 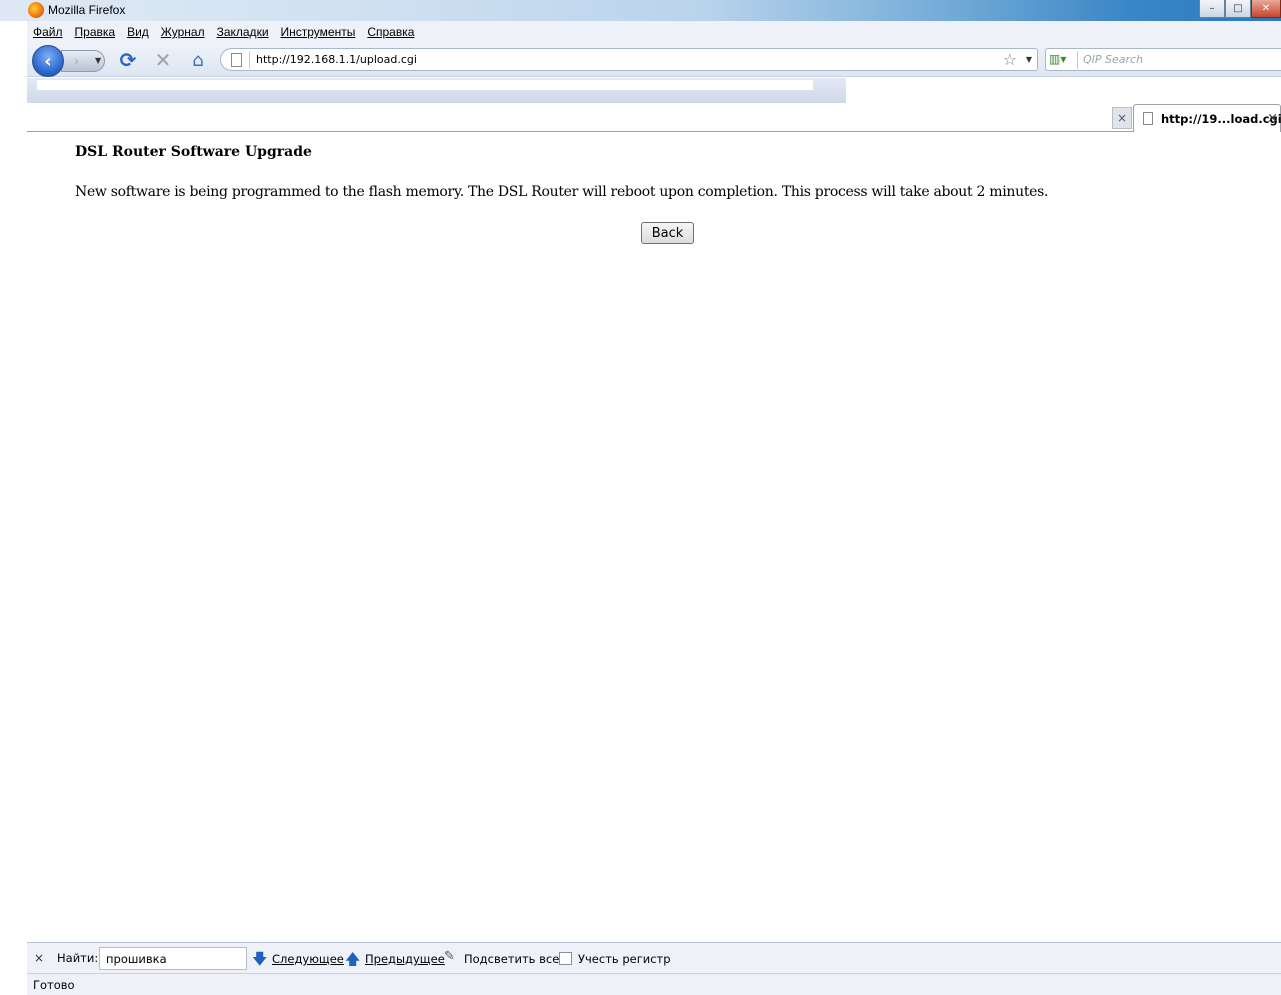 I want to click on window-controls: – □ ✕, so click(x=1240, y=9).